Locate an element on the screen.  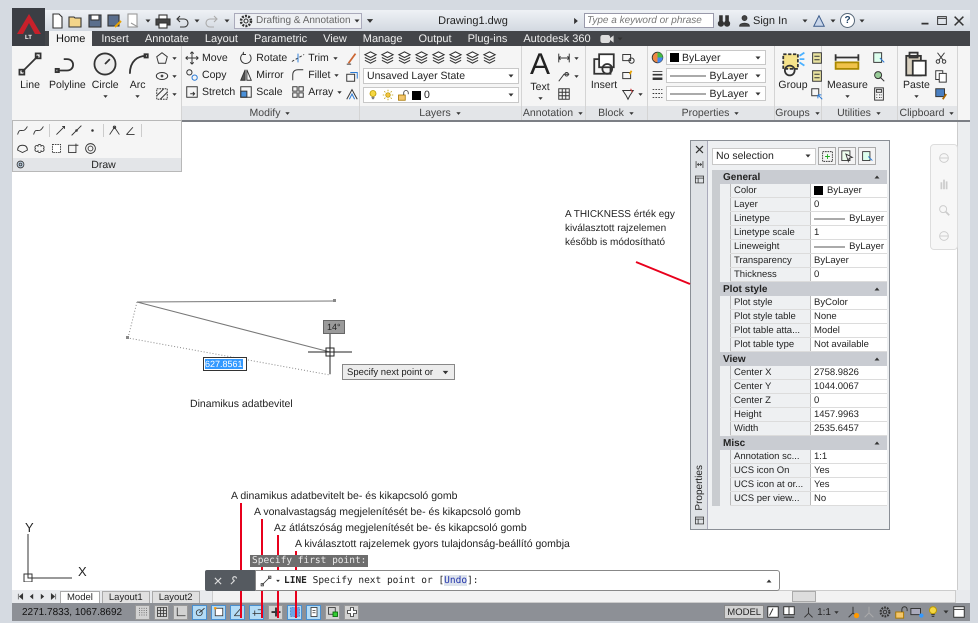
command-input: LINE Specify next point or [Undo]: is located at coordinates (517, 580).